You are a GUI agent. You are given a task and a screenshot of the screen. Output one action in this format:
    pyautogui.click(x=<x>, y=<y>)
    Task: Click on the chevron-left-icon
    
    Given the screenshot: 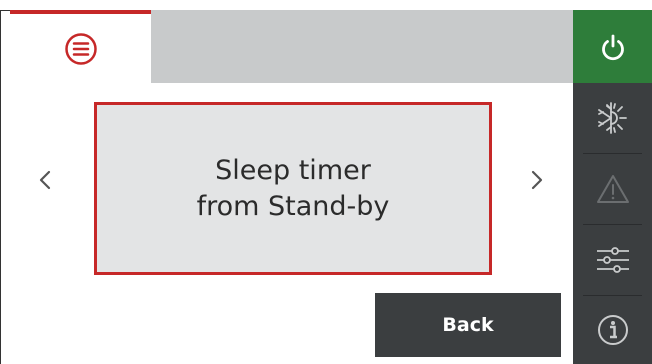 What is the action you would take?
    pyautogui.click(x=45, y=180)
    